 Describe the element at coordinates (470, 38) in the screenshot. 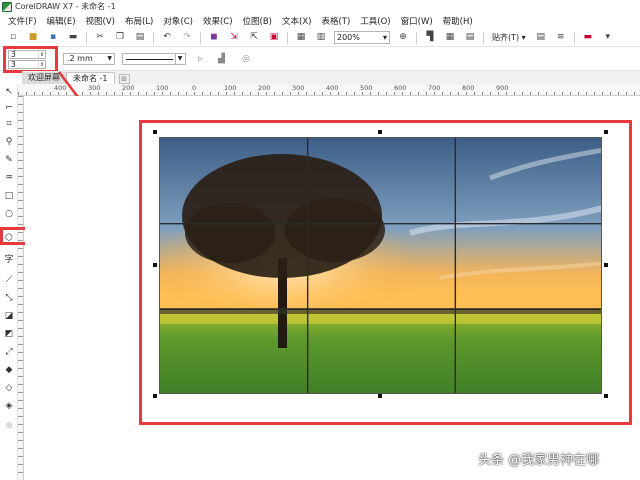

I see `show-guidelines-icon: ▤` at that location.